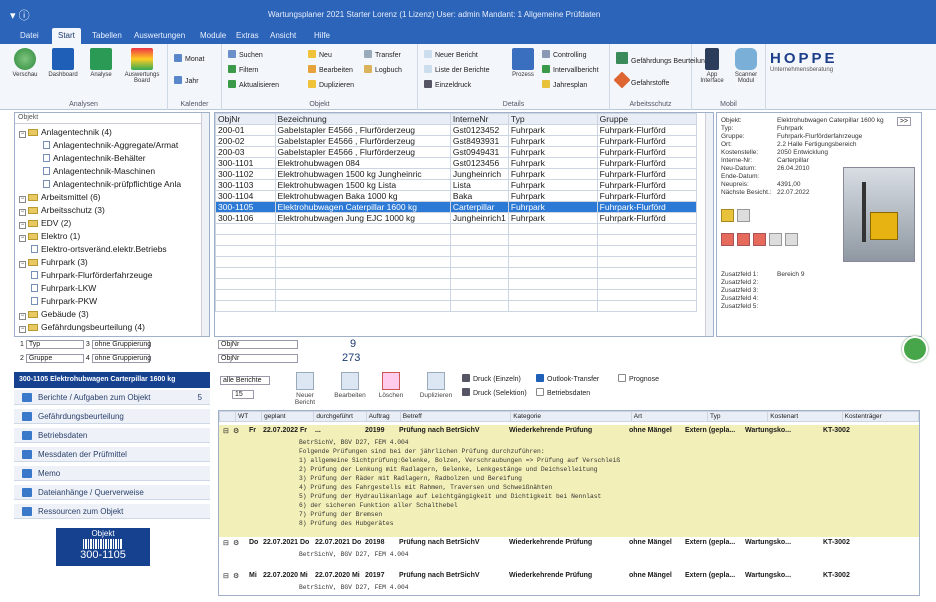  What do you see at coordinates (382, 54) in the screenshot?
I see `transfer-button: Transfer` at bounding box center [382, 54].